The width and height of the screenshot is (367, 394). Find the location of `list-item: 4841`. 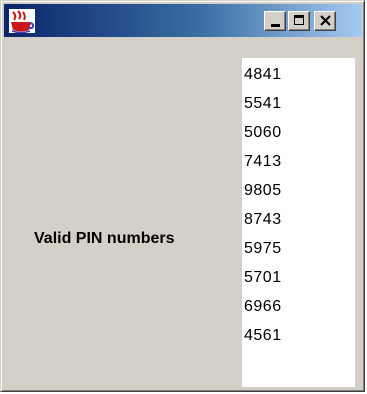

list-item: 4841 is located at coordinates (299, 74).